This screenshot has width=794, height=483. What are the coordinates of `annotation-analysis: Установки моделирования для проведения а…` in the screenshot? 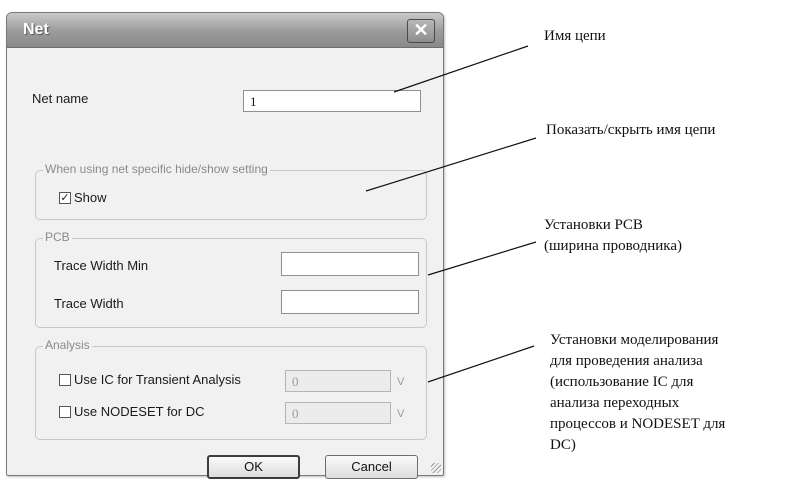 It's located at (637, 393).